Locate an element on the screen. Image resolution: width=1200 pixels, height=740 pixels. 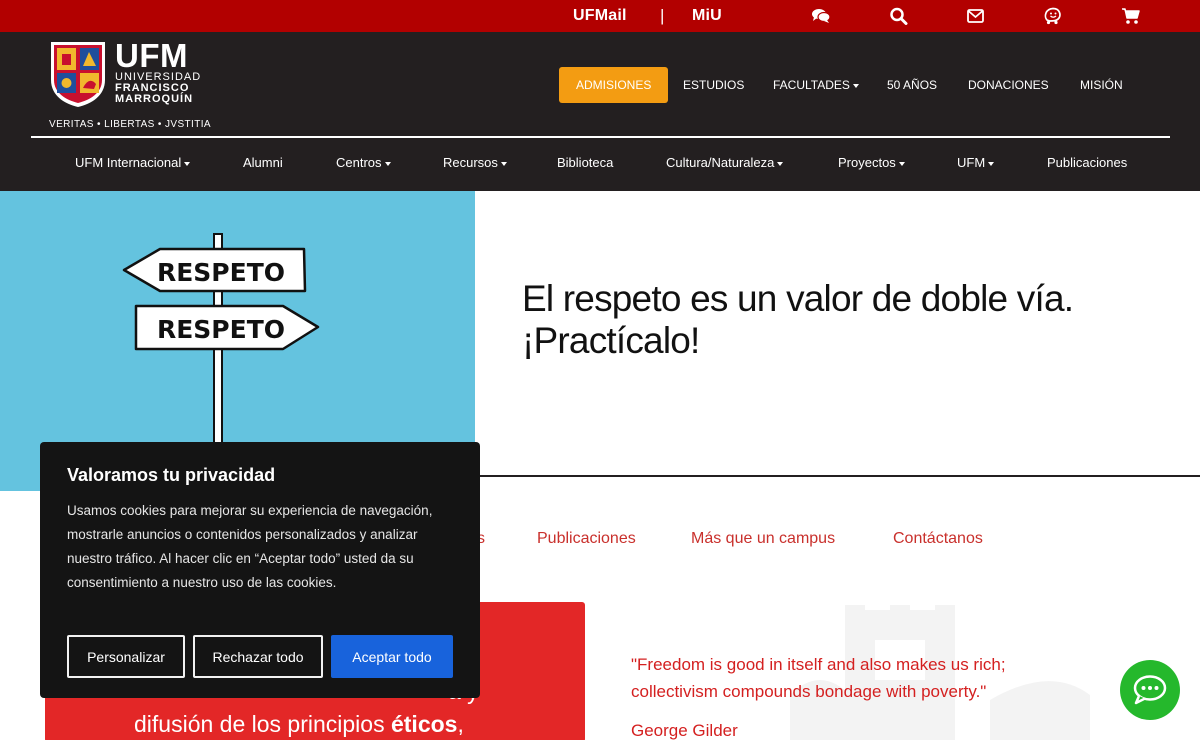
nav-donaciones: Donaciones is located at coordinates (1008, 85).